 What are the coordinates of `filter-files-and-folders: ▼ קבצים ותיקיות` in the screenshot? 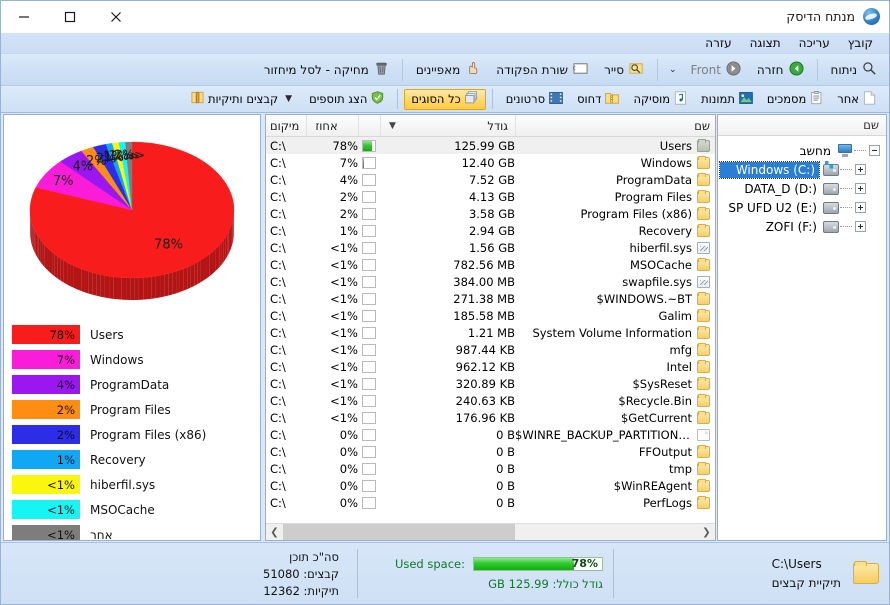 It's located at (243, 99).